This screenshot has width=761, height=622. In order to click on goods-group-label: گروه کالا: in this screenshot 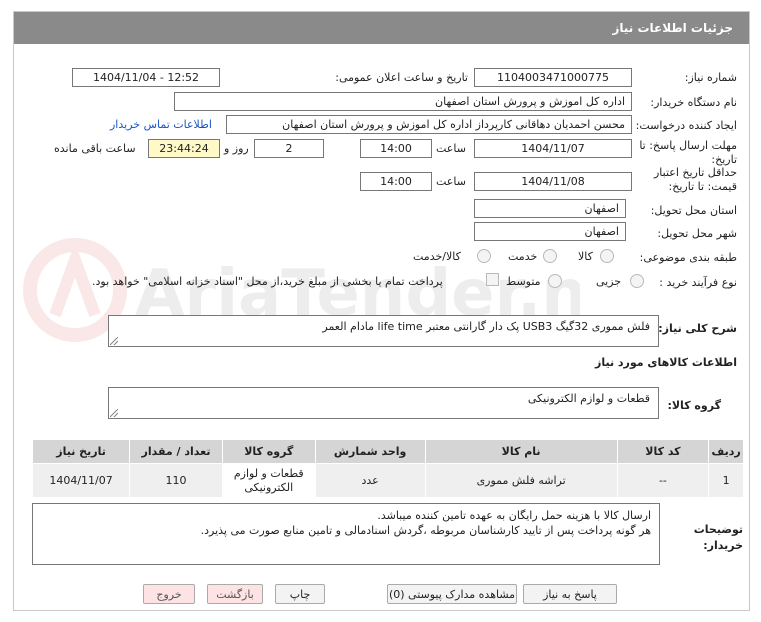, I will do `click(694, 405)`.